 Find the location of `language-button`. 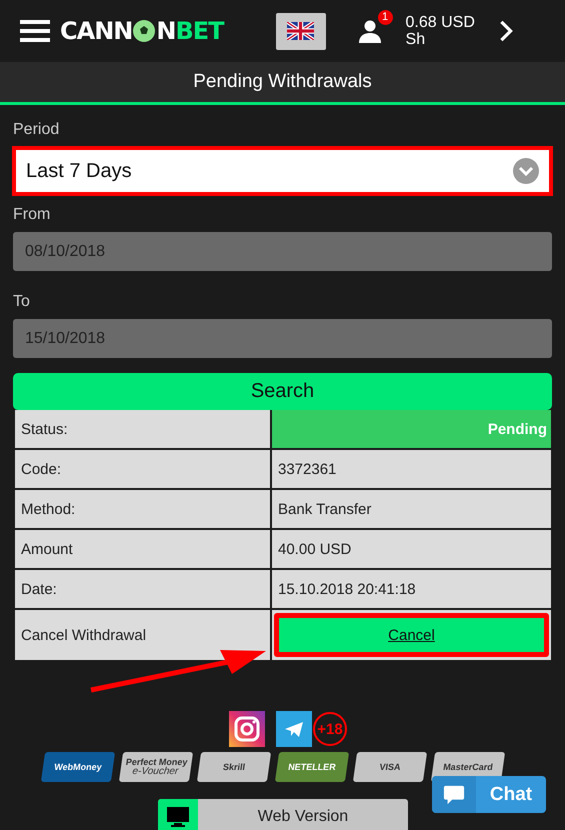

language-button is located at coordinates (301, 31).